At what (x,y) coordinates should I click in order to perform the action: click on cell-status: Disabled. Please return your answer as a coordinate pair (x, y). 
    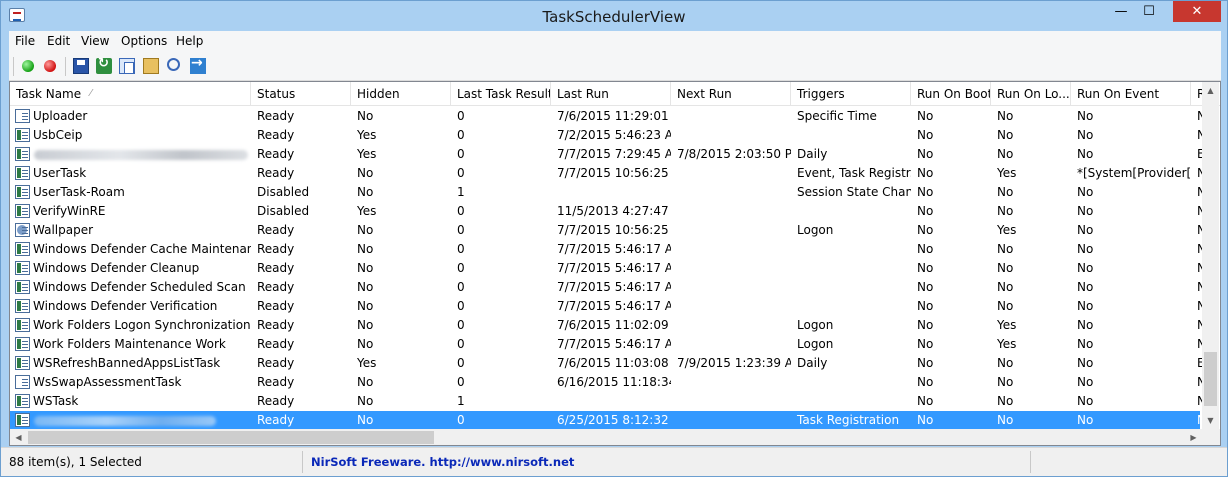
    Looking at the image, I should click on (283, 211).